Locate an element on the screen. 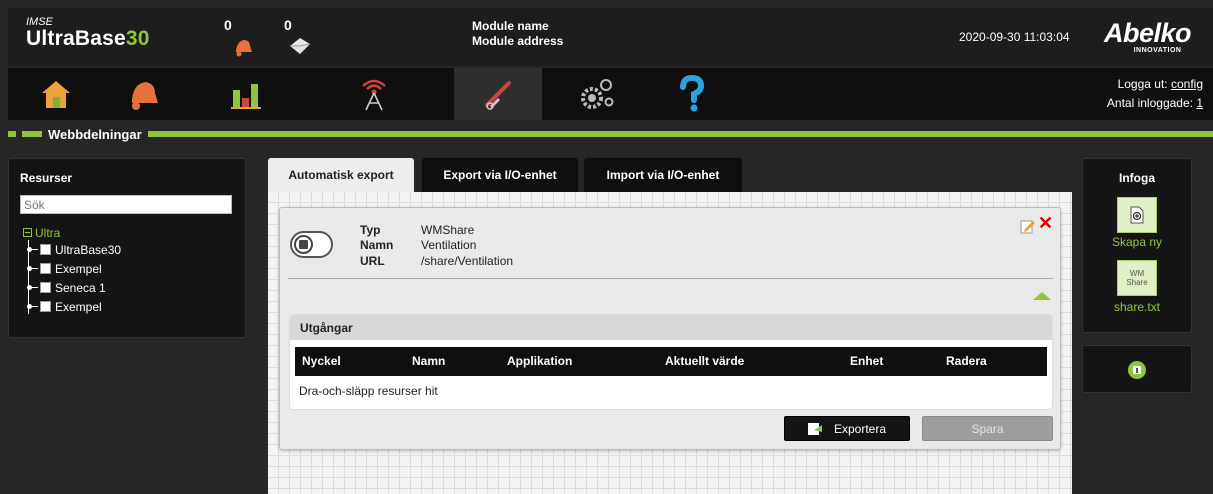 This screenshot has width=1213, height=494. tab-automatic-export: Automatisk export is located at coordinates (341, 175).